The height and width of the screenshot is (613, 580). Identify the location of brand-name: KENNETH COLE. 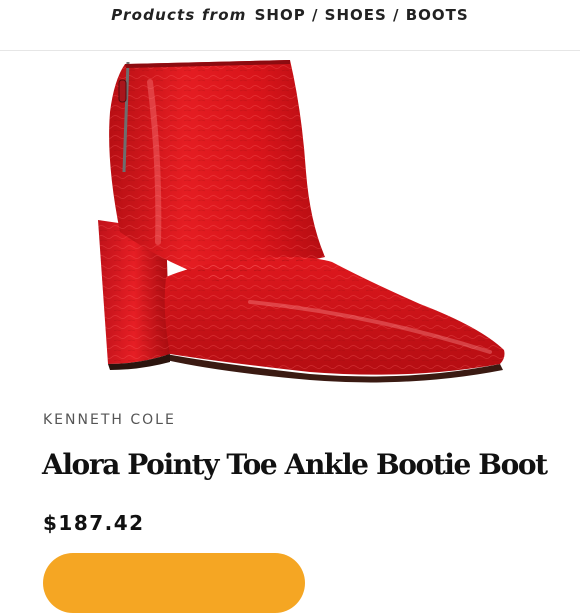
(109, 420).